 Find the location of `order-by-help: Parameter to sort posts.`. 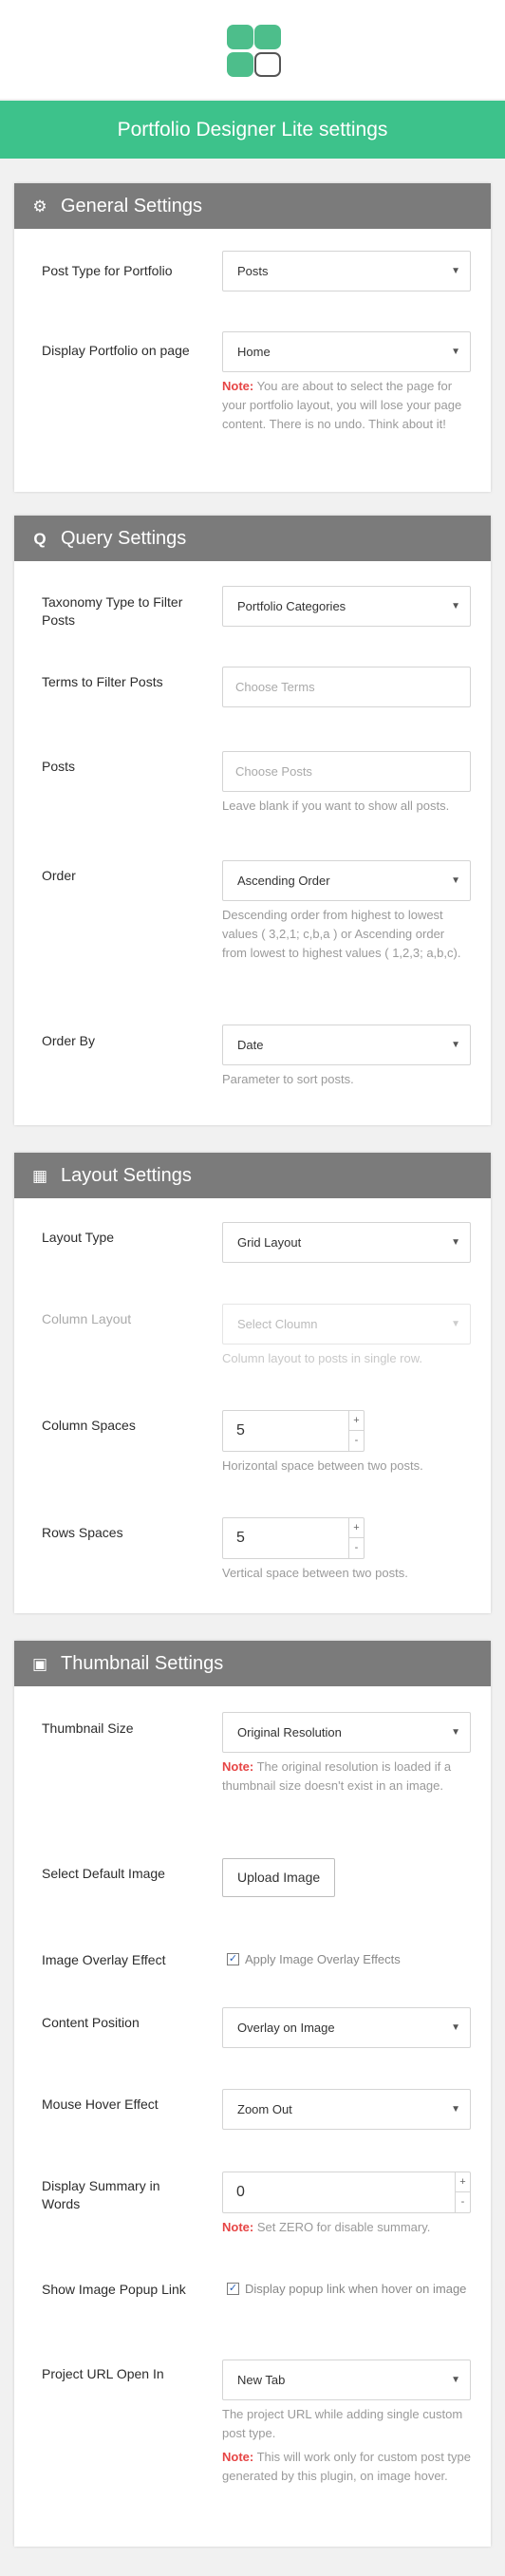

order-by-help: Parameter to sort posts. is located at coordinates (288, 1079).